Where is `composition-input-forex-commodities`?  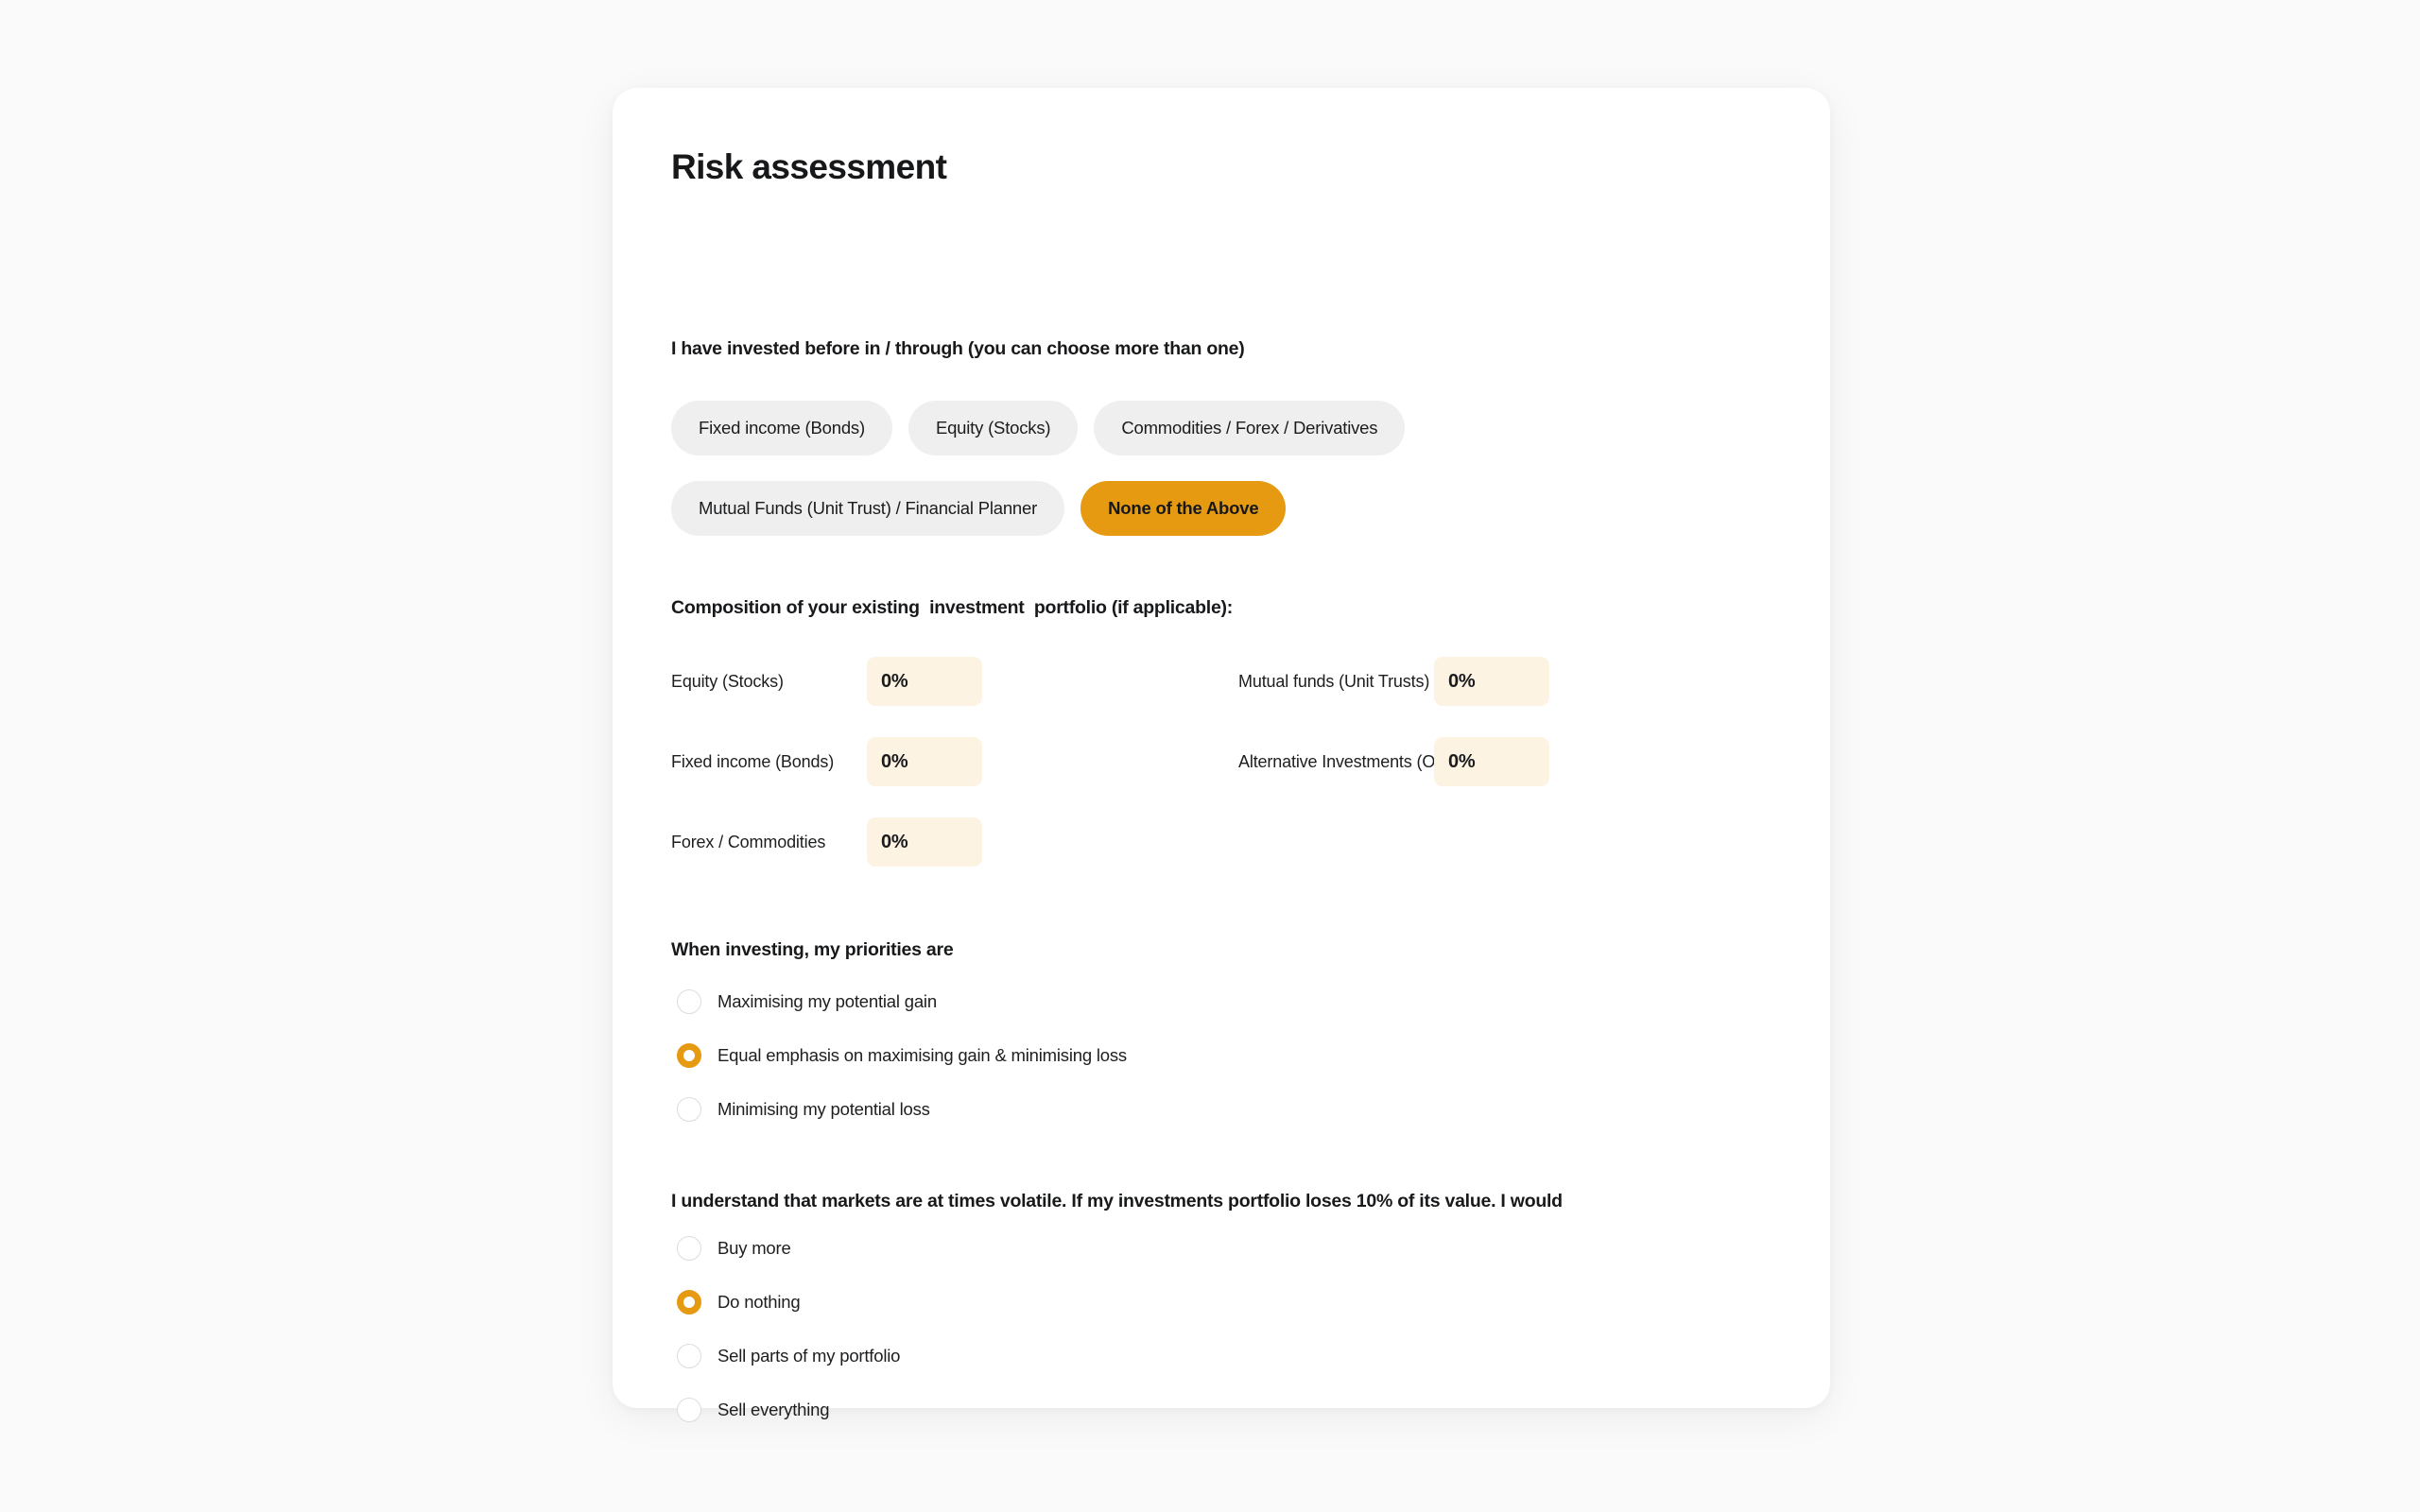
composition-input-forex-commodities is located at coordinates (924, 842).